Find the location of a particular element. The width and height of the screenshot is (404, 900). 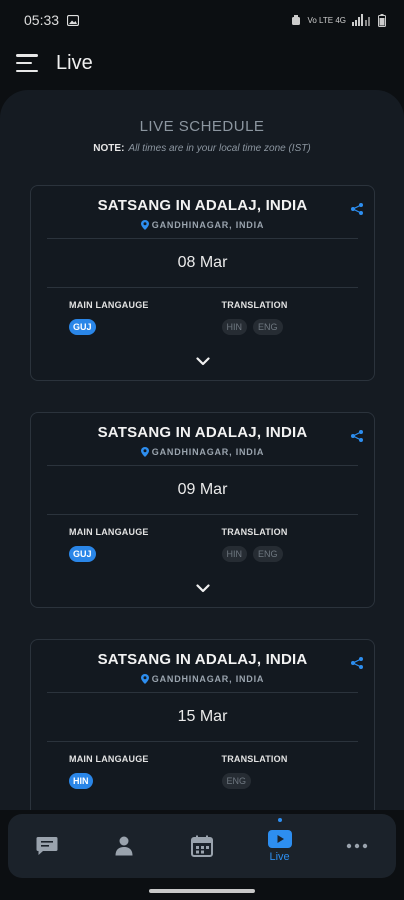

battery-icon is located at coordinates (382, 20).